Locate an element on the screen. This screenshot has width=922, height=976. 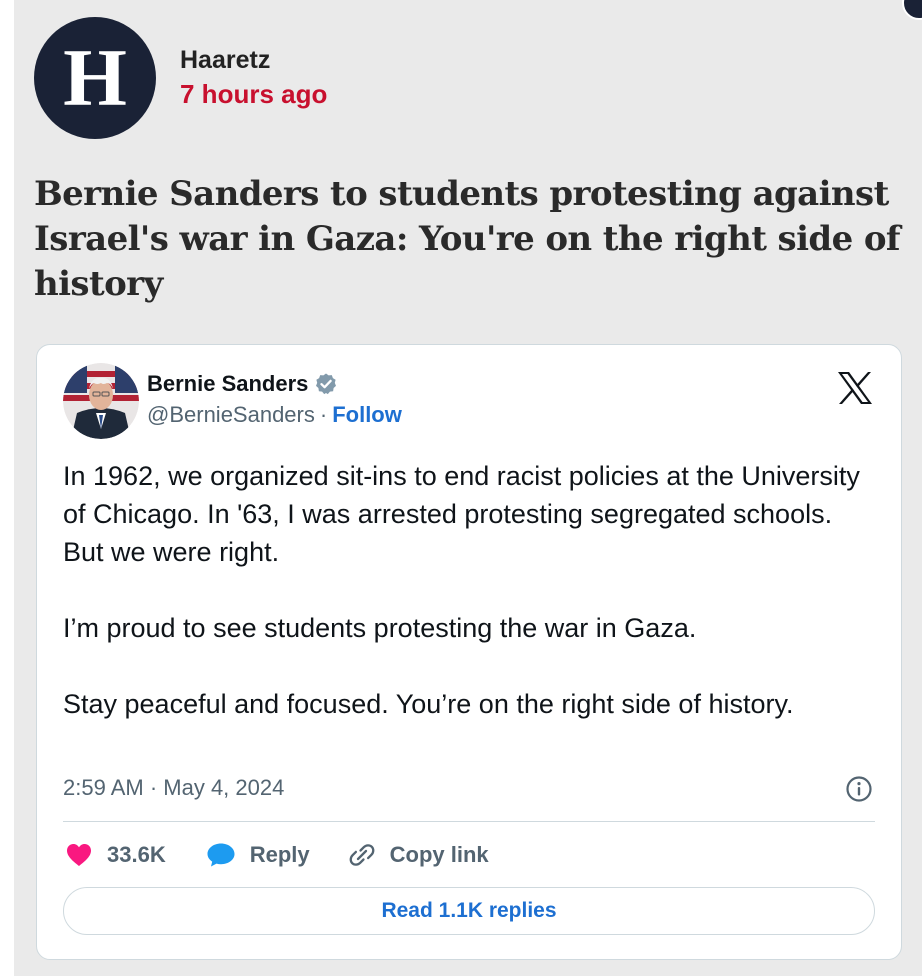
author-meta: Bernie Sanders @BernieSanders · Follow is located at coordinates (274, 399).